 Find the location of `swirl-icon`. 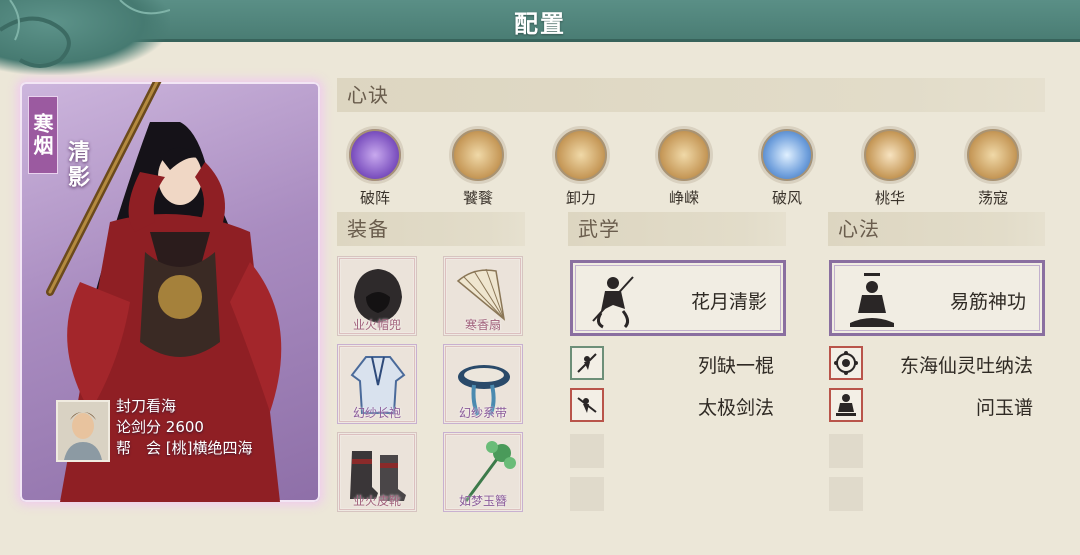

swirl-icon is located at coordinates (581, 155).